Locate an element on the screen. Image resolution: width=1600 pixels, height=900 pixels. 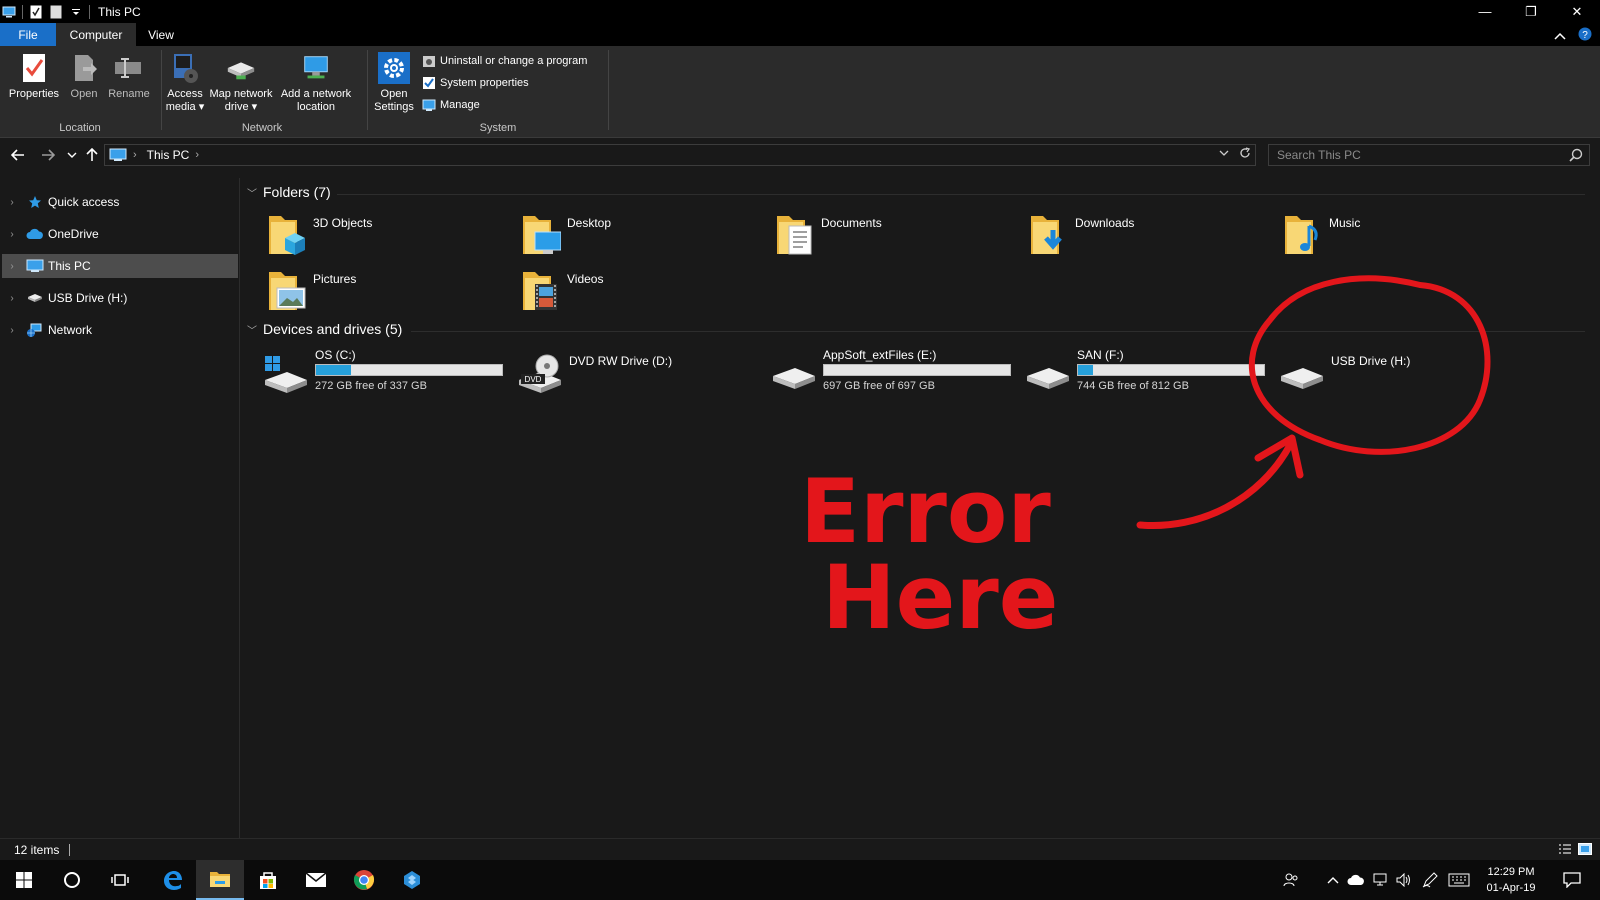
folder-3d-objects: 3D Objects is located at coordinates (385, 237).